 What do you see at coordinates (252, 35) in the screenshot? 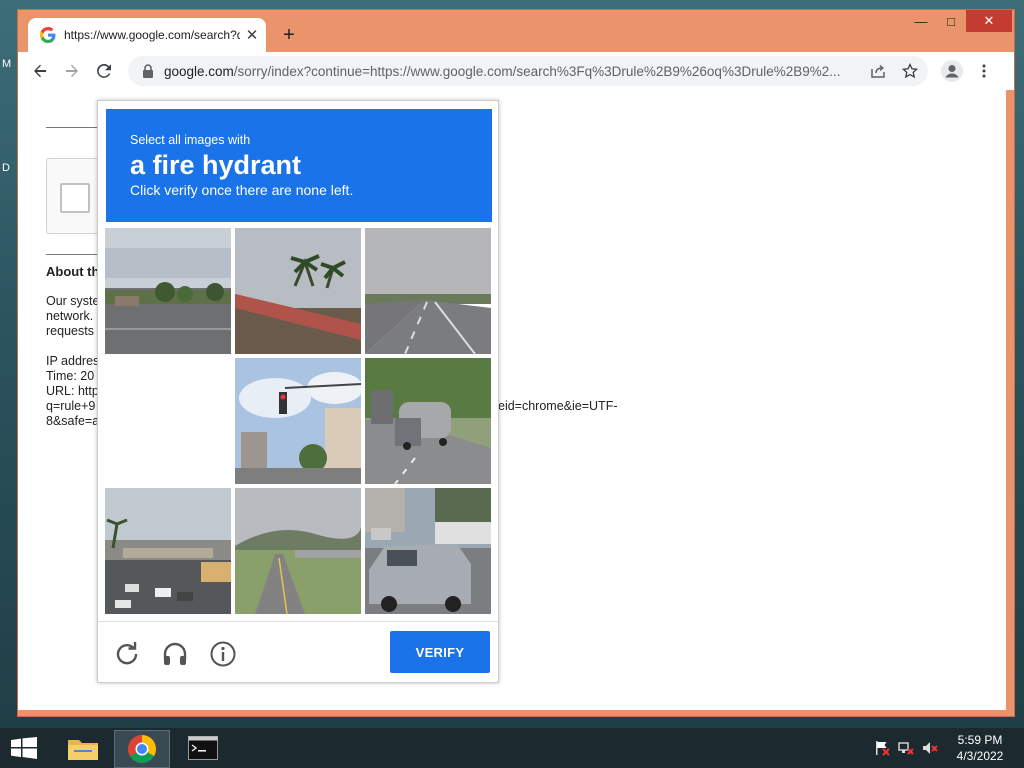
I see `tab-close-icon: ✕` at bounding box center [252, 35].